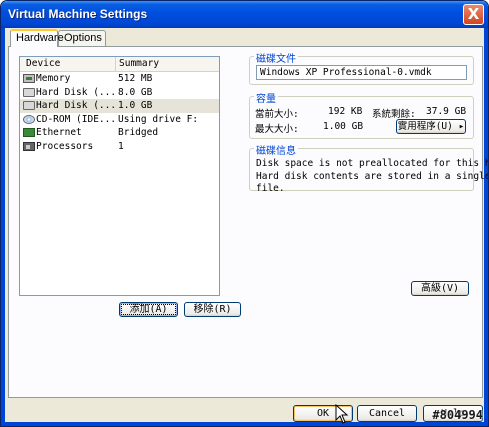 Image resolution: width=489 pixels, height=427 pixels. Describe the element at coordinates (137, 64) in the screenshot. I see `column-header-summary: Summary` at that location.